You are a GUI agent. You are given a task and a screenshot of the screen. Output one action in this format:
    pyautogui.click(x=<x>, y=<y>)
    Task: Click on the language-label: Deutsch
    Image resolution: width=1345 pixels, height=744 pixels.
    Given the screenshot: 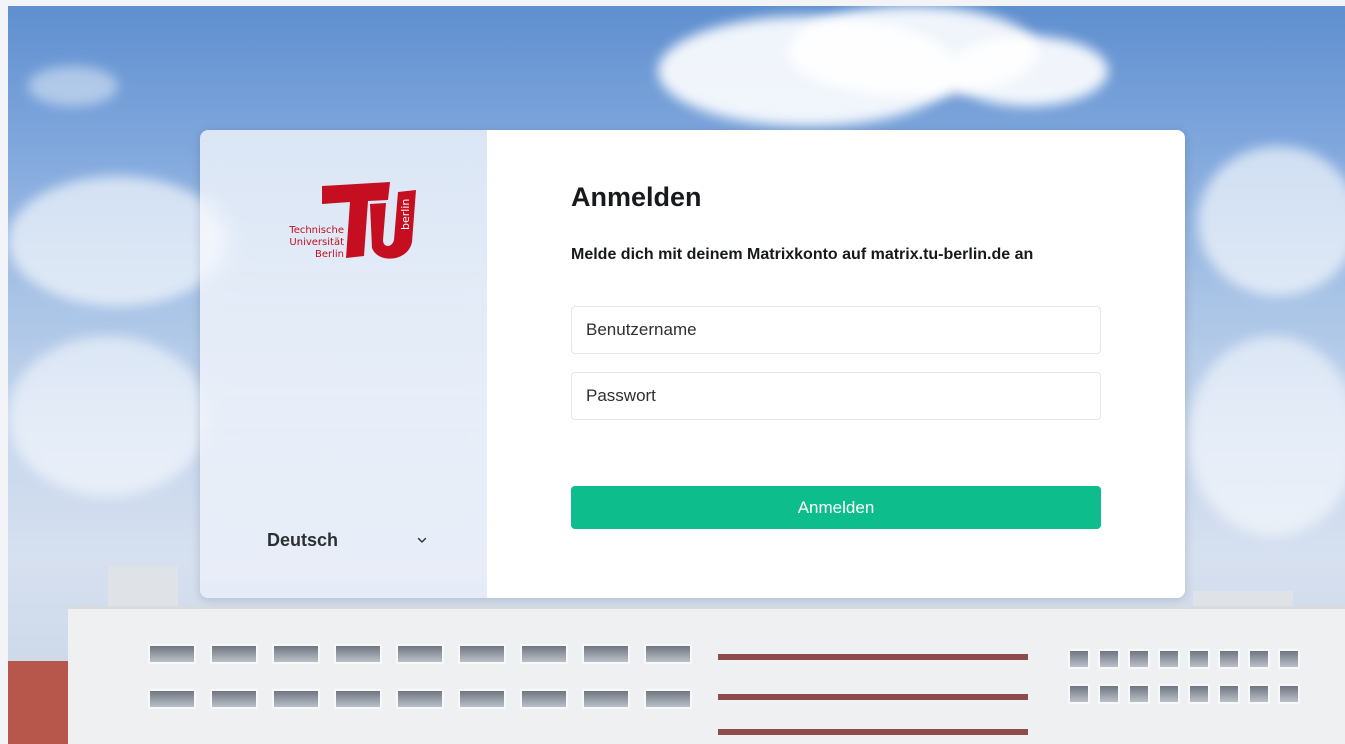 What is the action you would take?
    pyautogui.click(x=303, y=539)
    